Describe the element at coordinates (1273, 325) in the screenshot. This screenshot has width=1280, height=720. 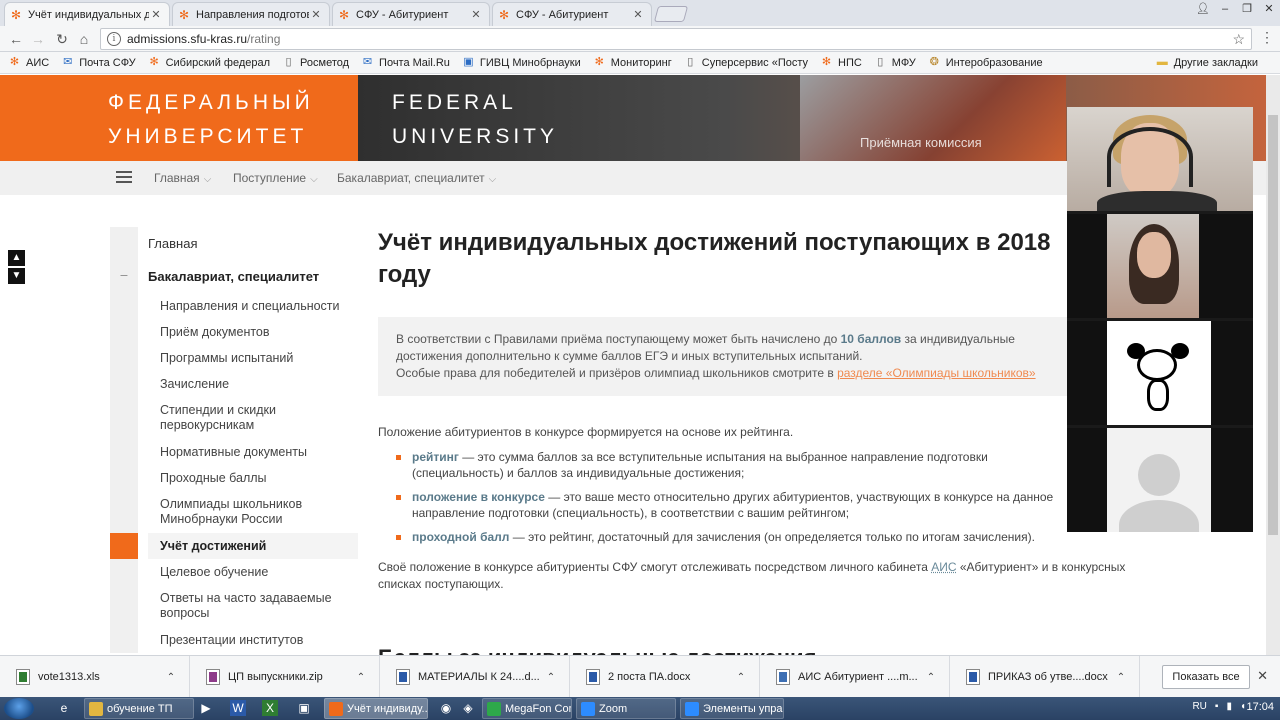
I see `scrollbar-thumb` at that location.